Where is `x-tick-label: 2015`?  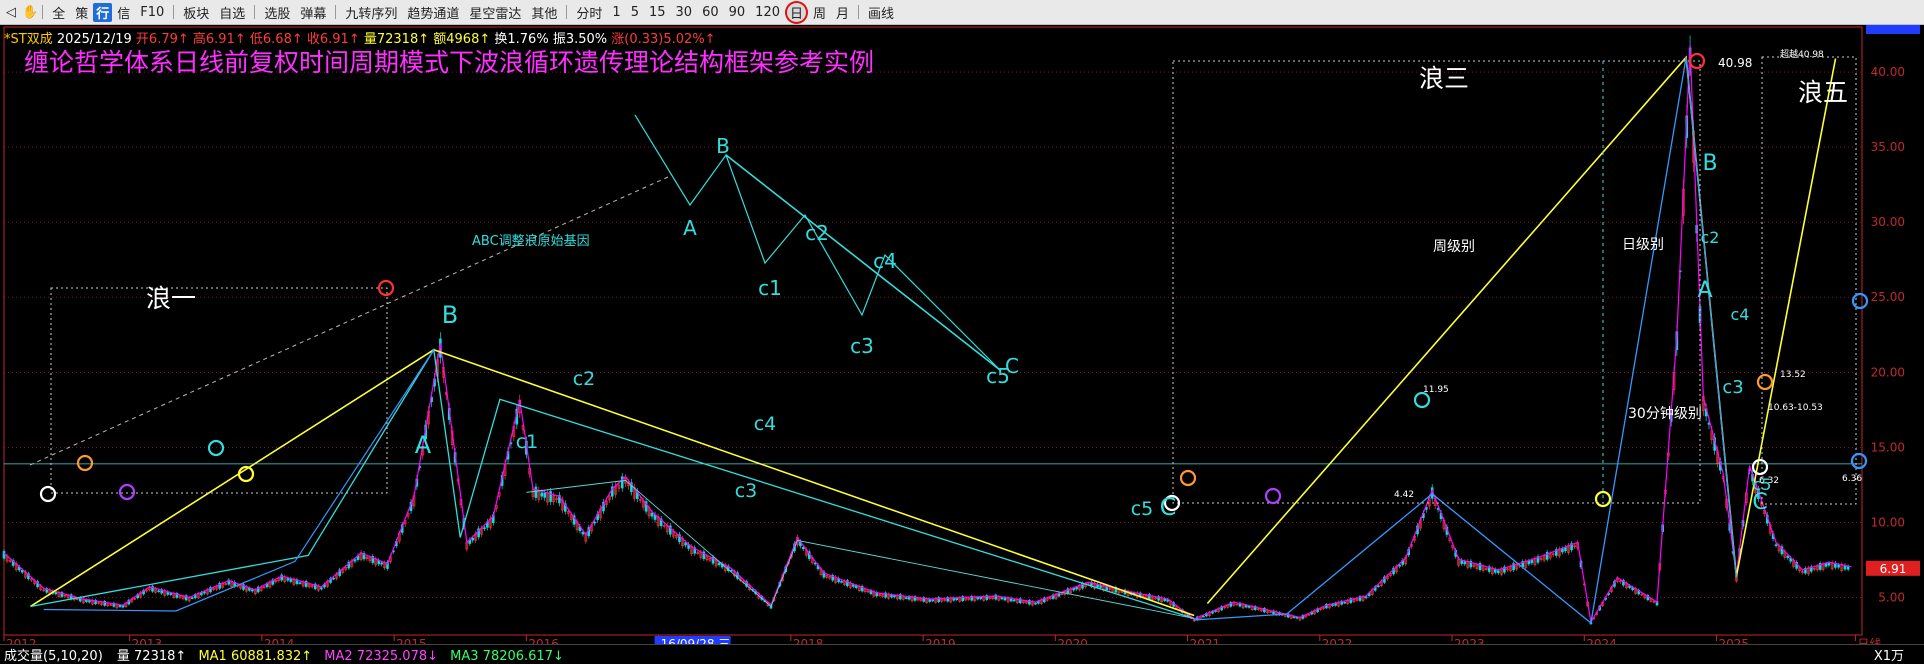 x-tick-label: 2015 is located at coordinates (411, 640).